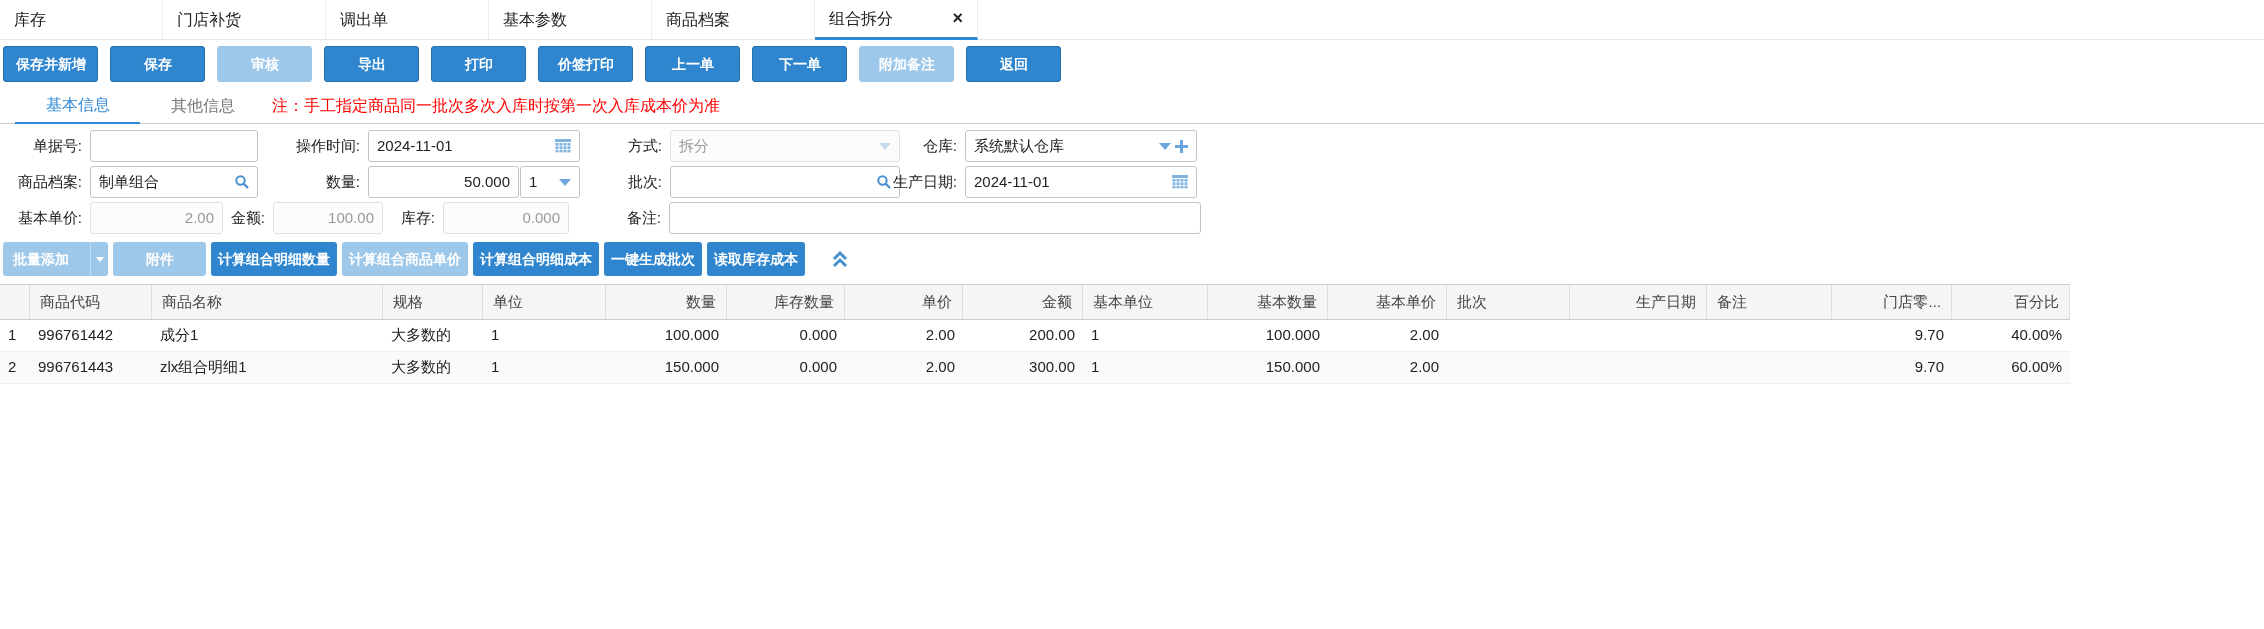 The height and width of the screenshot is (629, 2264). I want to click on toolbar-button: 上一单, so click(692, 64).